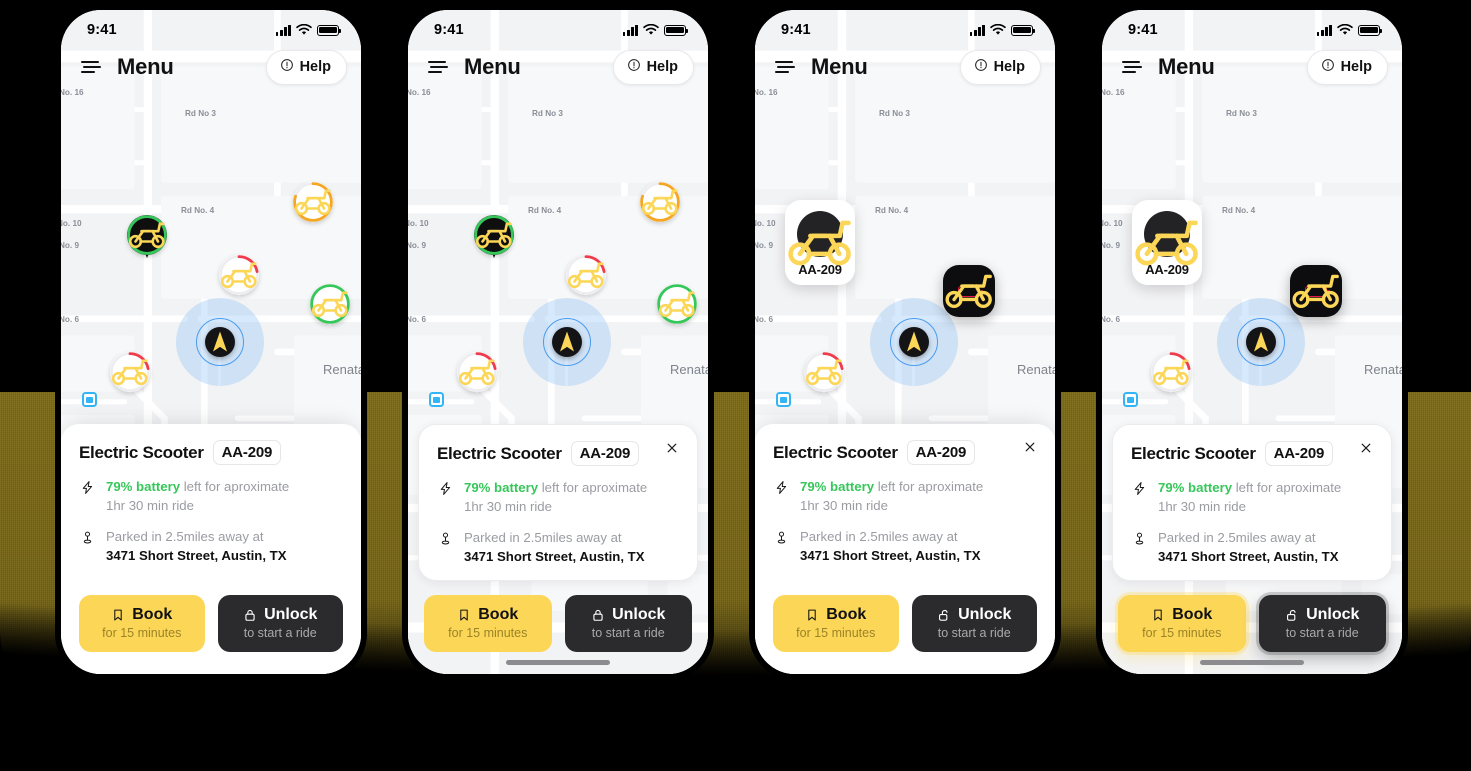  Describe the element at coordinates (1139, 497) in the screenshot. I see `lightning-bolt-icon` at that location.